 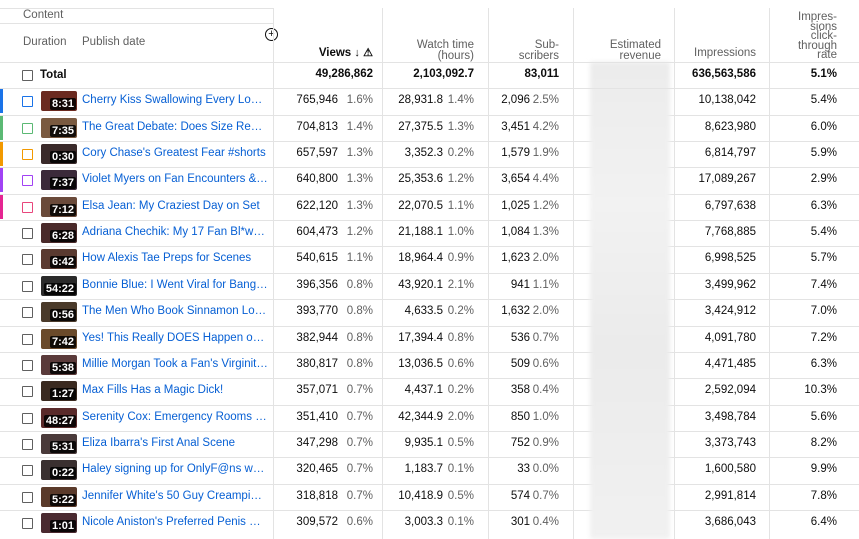 What do you see at coordinates (59, 101) in the screenshot?
I see `video-thumbnail: 8:31` at bounding box center [59, 101].